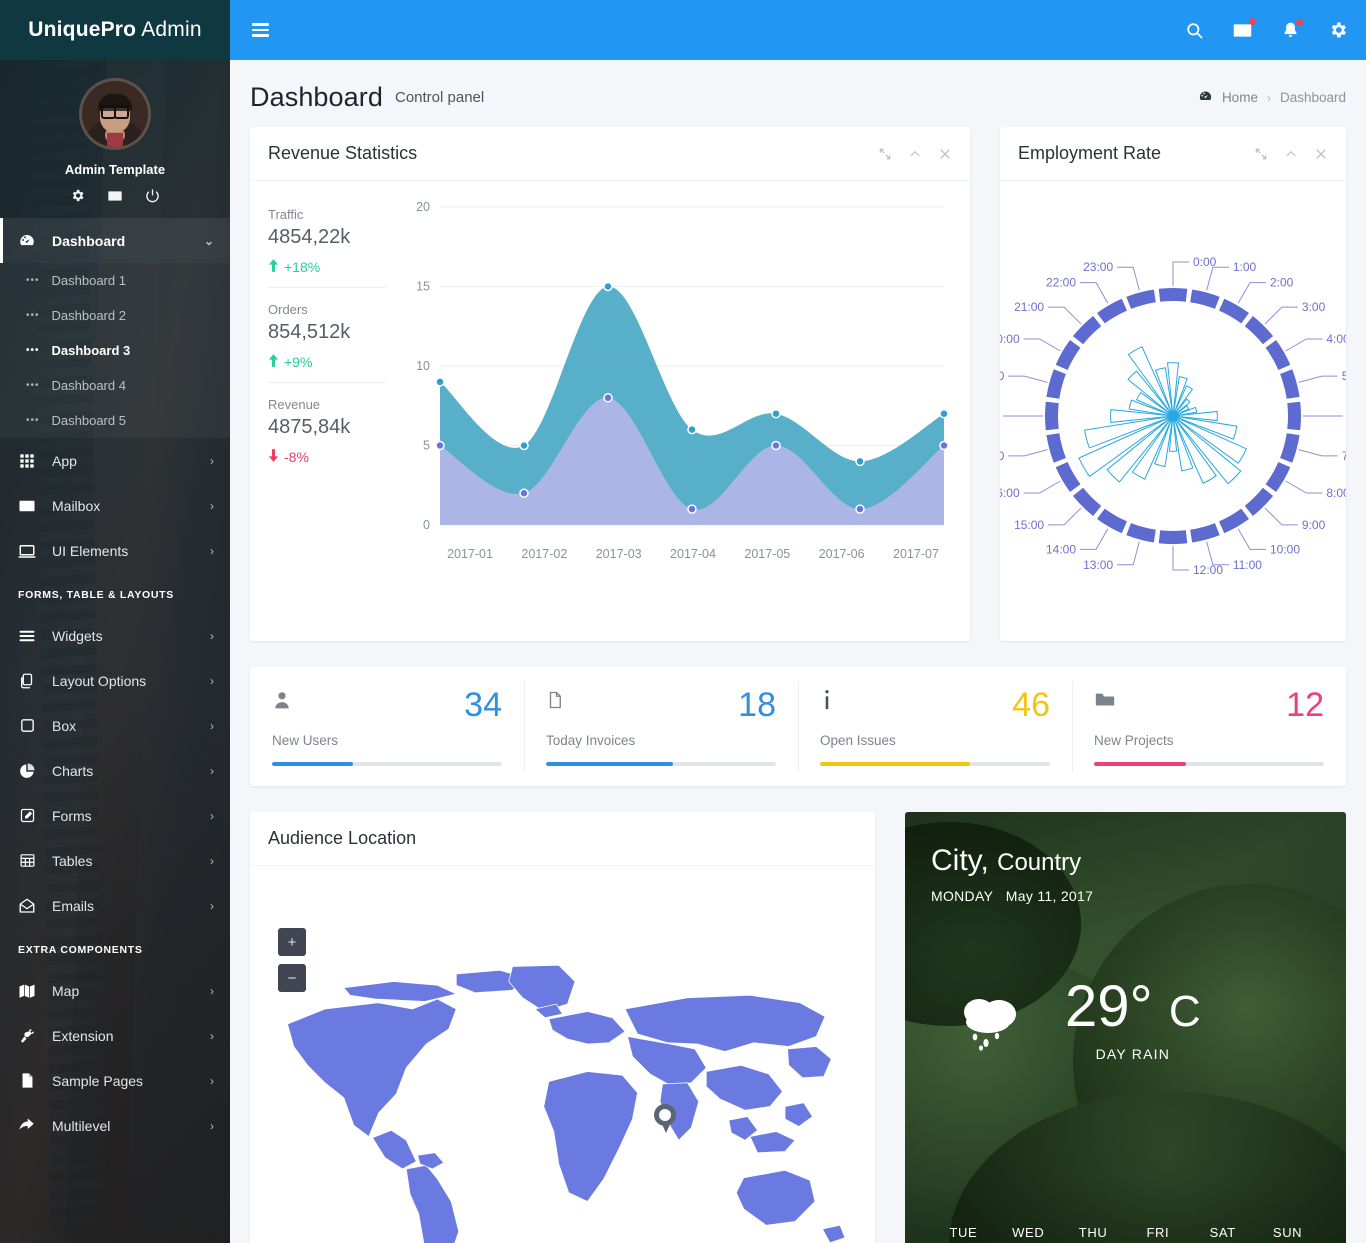 This screenshot has height=1243, width=1366. I want to click on sidebar-group-title-extra: EXTRA COMPONENTS, so click(80, 950).